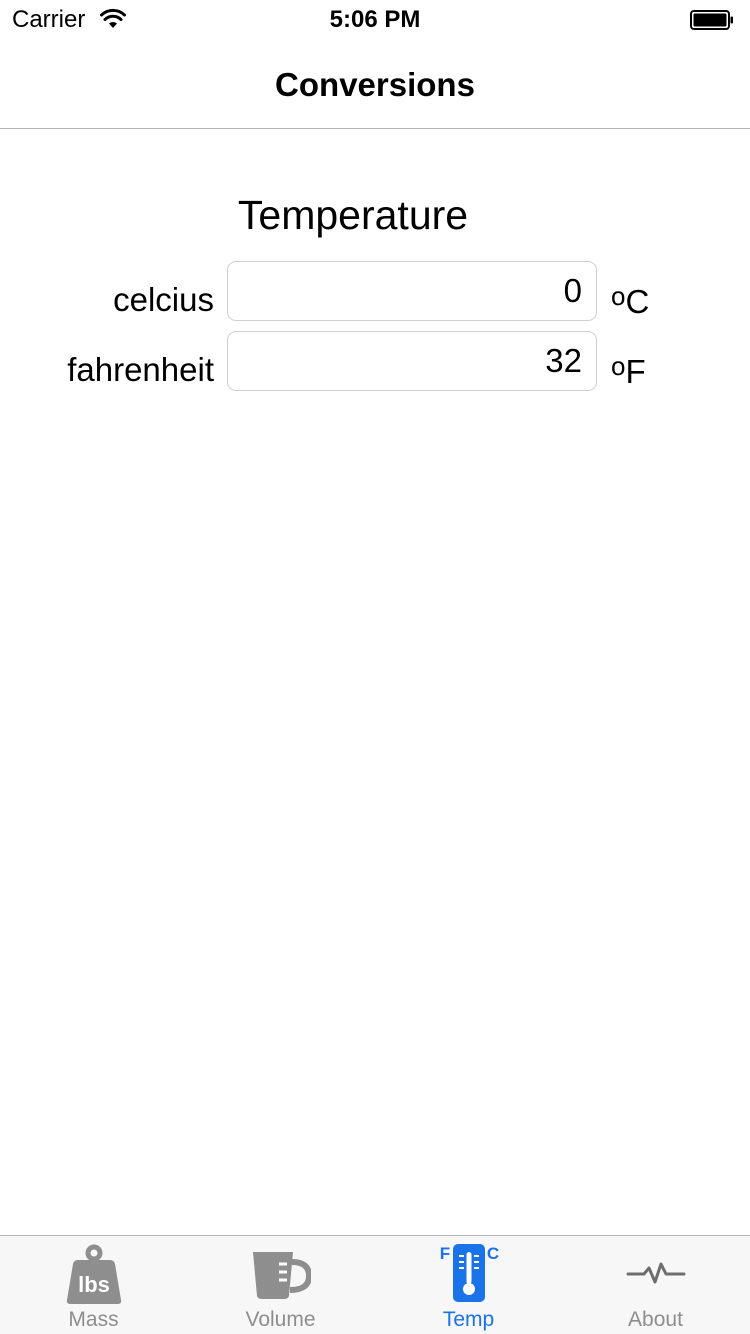 This screenshot has width=750, height=1334. Describe the element at coordinates (444, 1253) in the screenshot. I see `svg-text: F` at that location.